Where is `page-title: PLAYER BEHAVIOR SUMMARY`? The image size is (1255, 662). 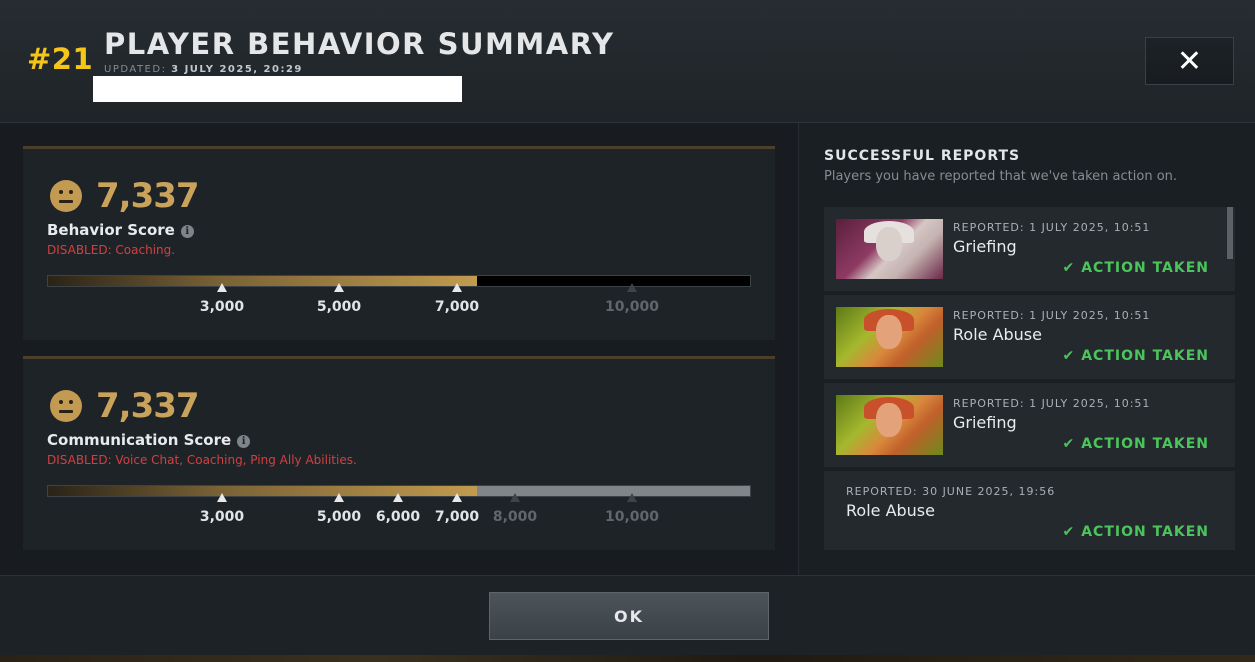 page-title: PLAYER BEHAVIOR SUMMARY is located at coordinates (359, 44).